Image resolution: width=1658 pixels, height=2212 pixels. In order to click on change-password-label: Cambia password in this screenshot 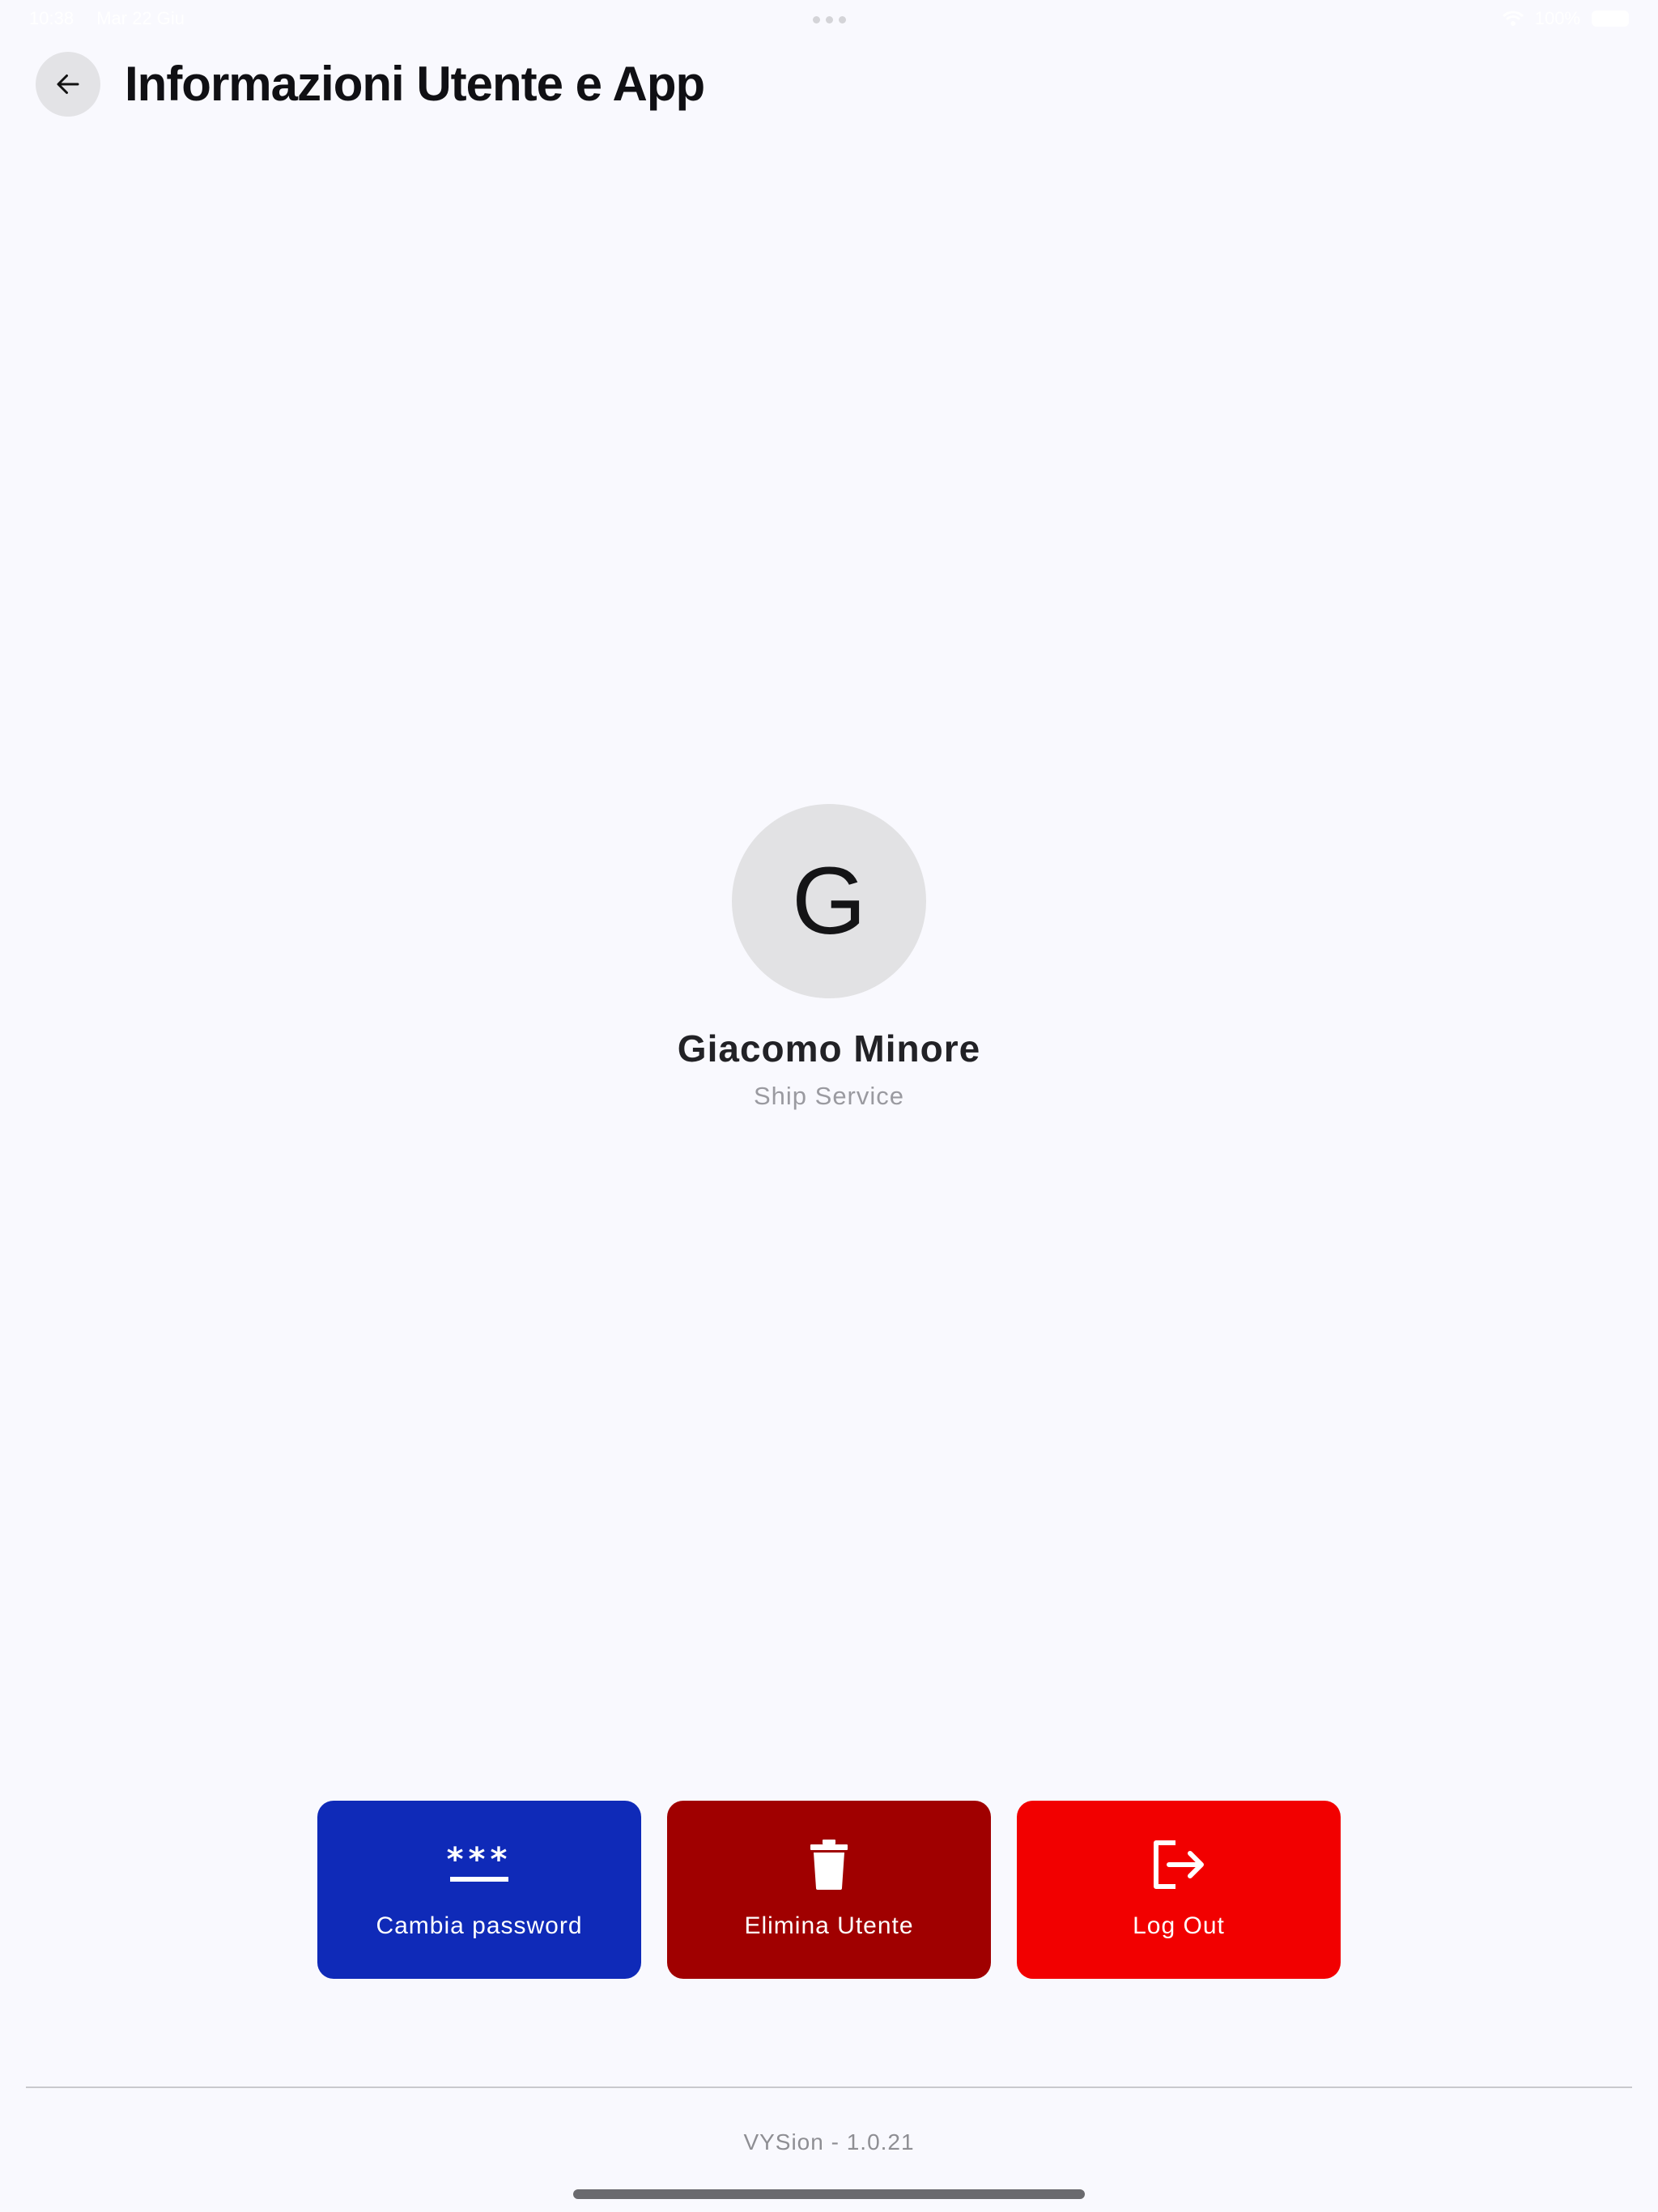, I will do `click(479, 1926)`.